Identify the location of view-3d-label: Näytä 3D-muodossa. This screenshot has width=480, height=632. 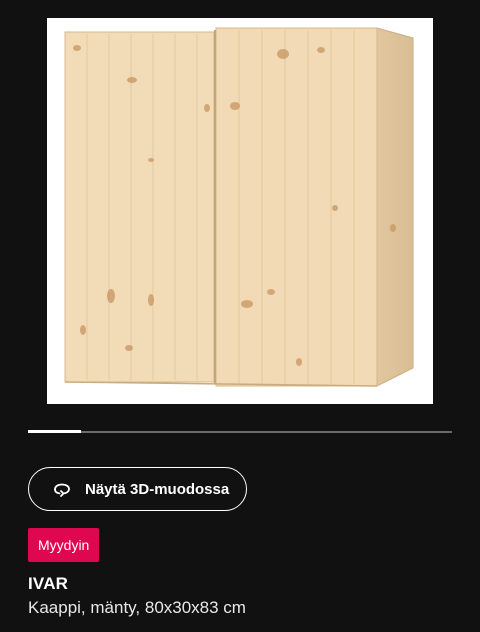
(157, 489).